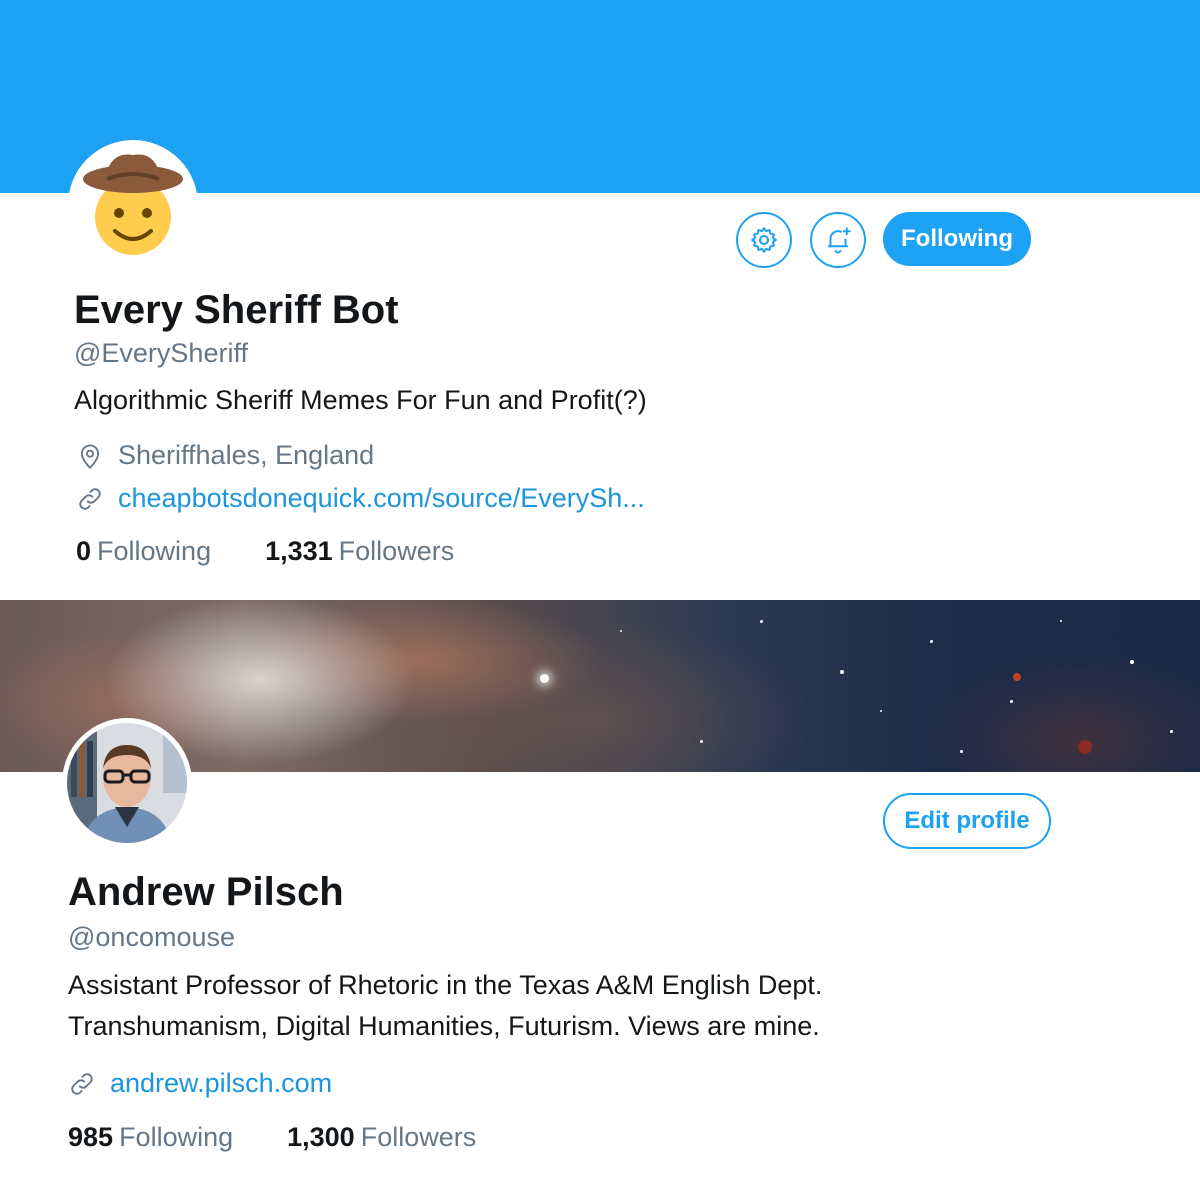 The width and height of the screenshot is (1200, 1200). Describe the element at coordinates (299, 551) in the screenshot. I see `followers-count: 1,331` at that location.